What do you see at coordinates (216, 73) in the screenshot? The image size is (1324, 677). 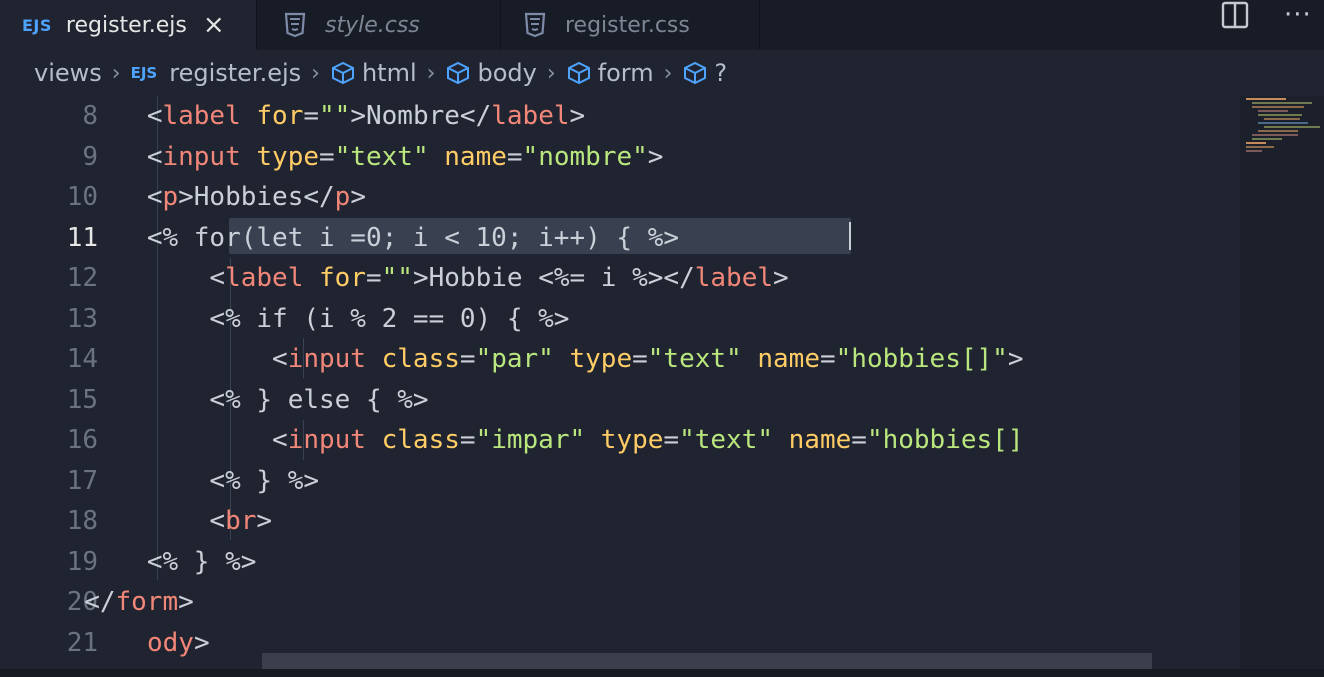 I see `breadcrumb-item-file: EJS register.ejs` at bounding box center [216, 73].